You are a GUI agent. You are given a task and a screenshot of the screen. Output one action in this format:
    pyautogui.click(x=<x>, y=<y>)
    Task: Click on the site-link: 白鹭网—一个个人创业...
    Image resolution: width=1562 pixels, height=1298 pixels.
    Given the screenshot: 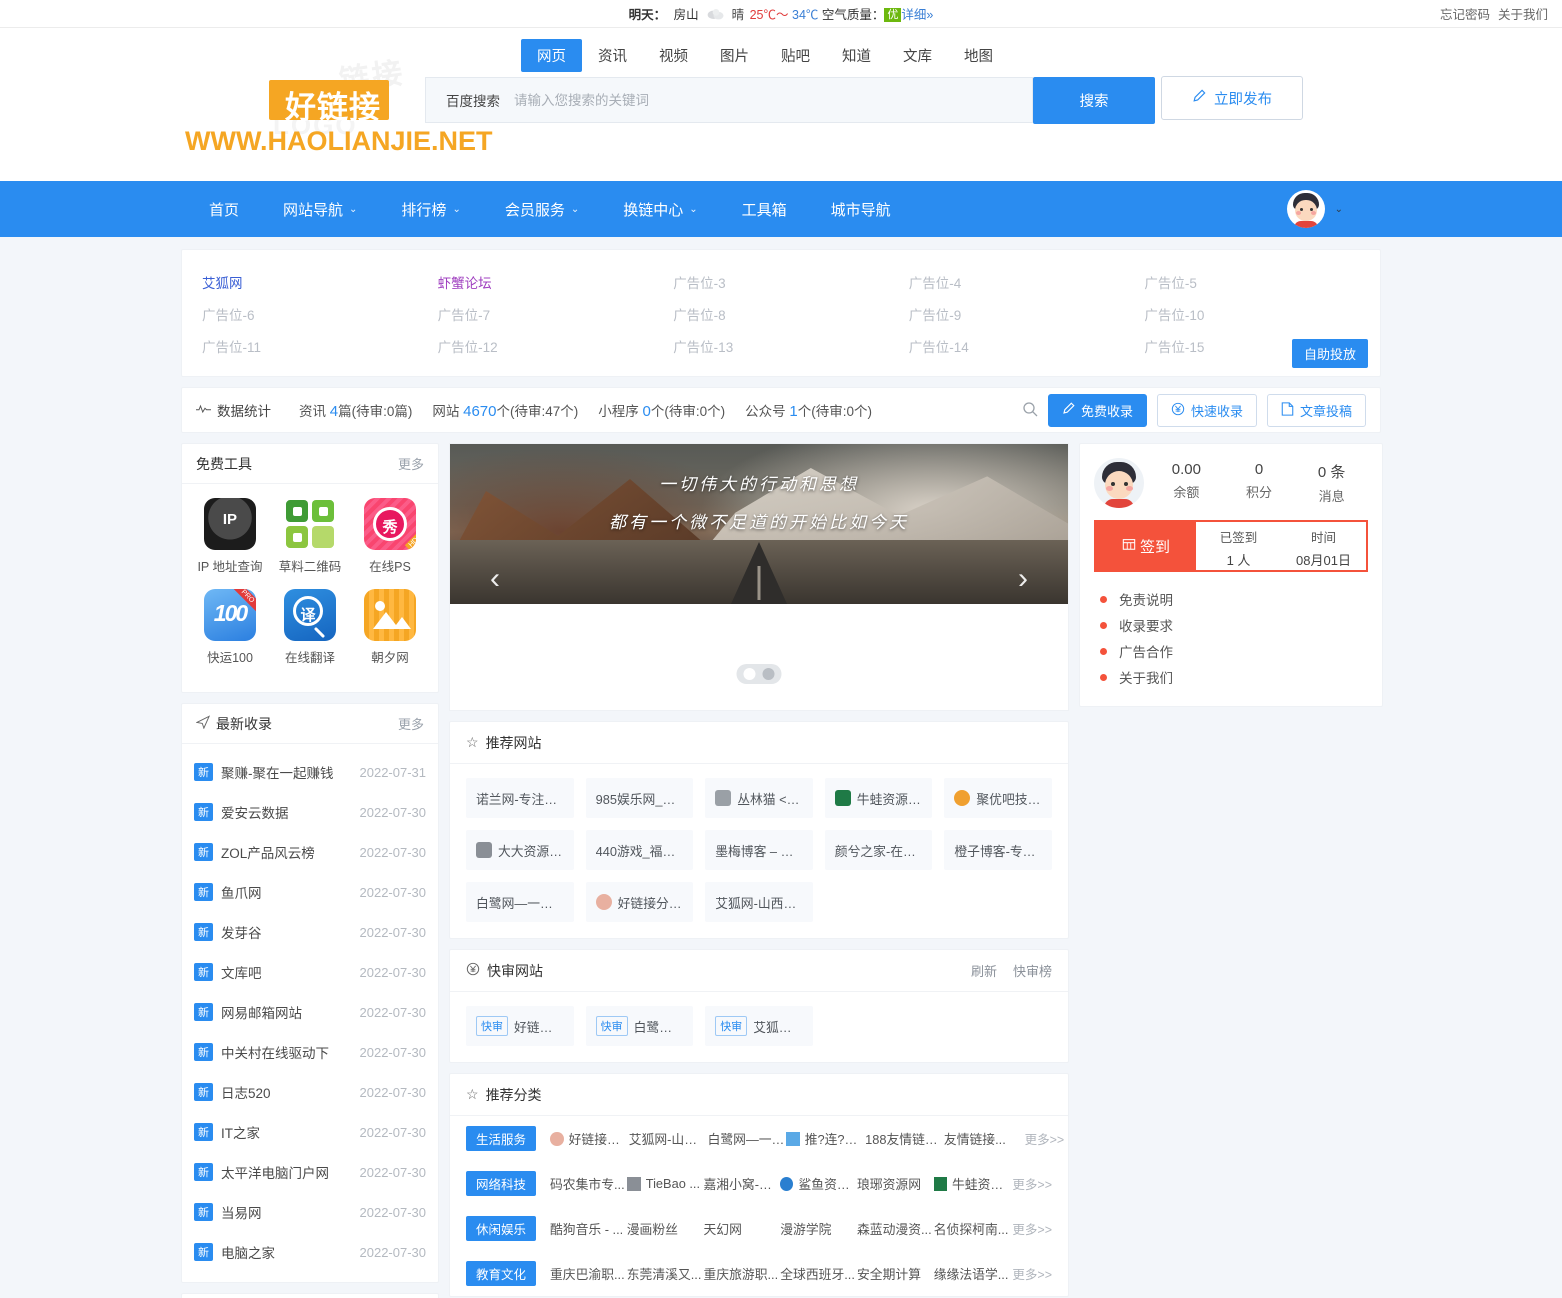 What is the action you would take?
    pyautogui.click(x=520, y=902)
    